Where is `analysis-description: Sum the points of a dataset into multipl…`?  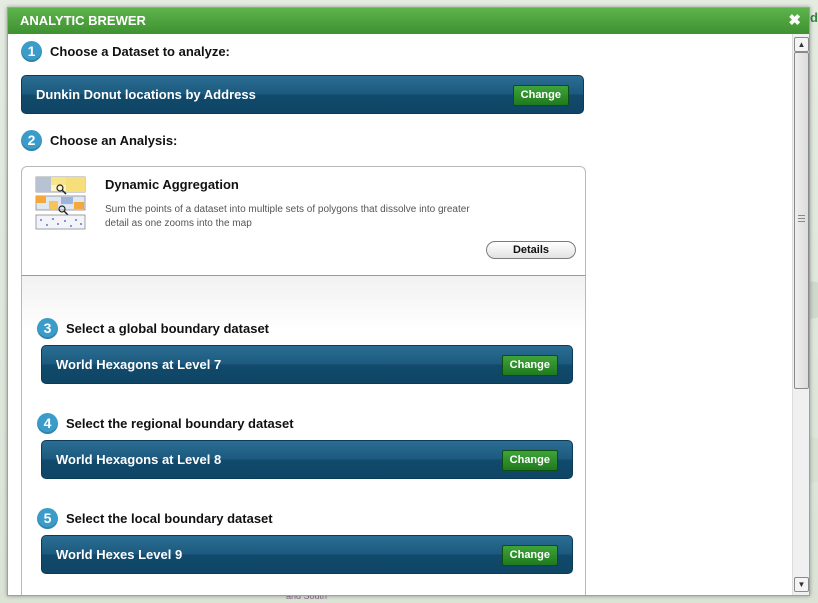
analysis-description: Sum the points of a dataset into multipl… is located at coordinates (287, 216).